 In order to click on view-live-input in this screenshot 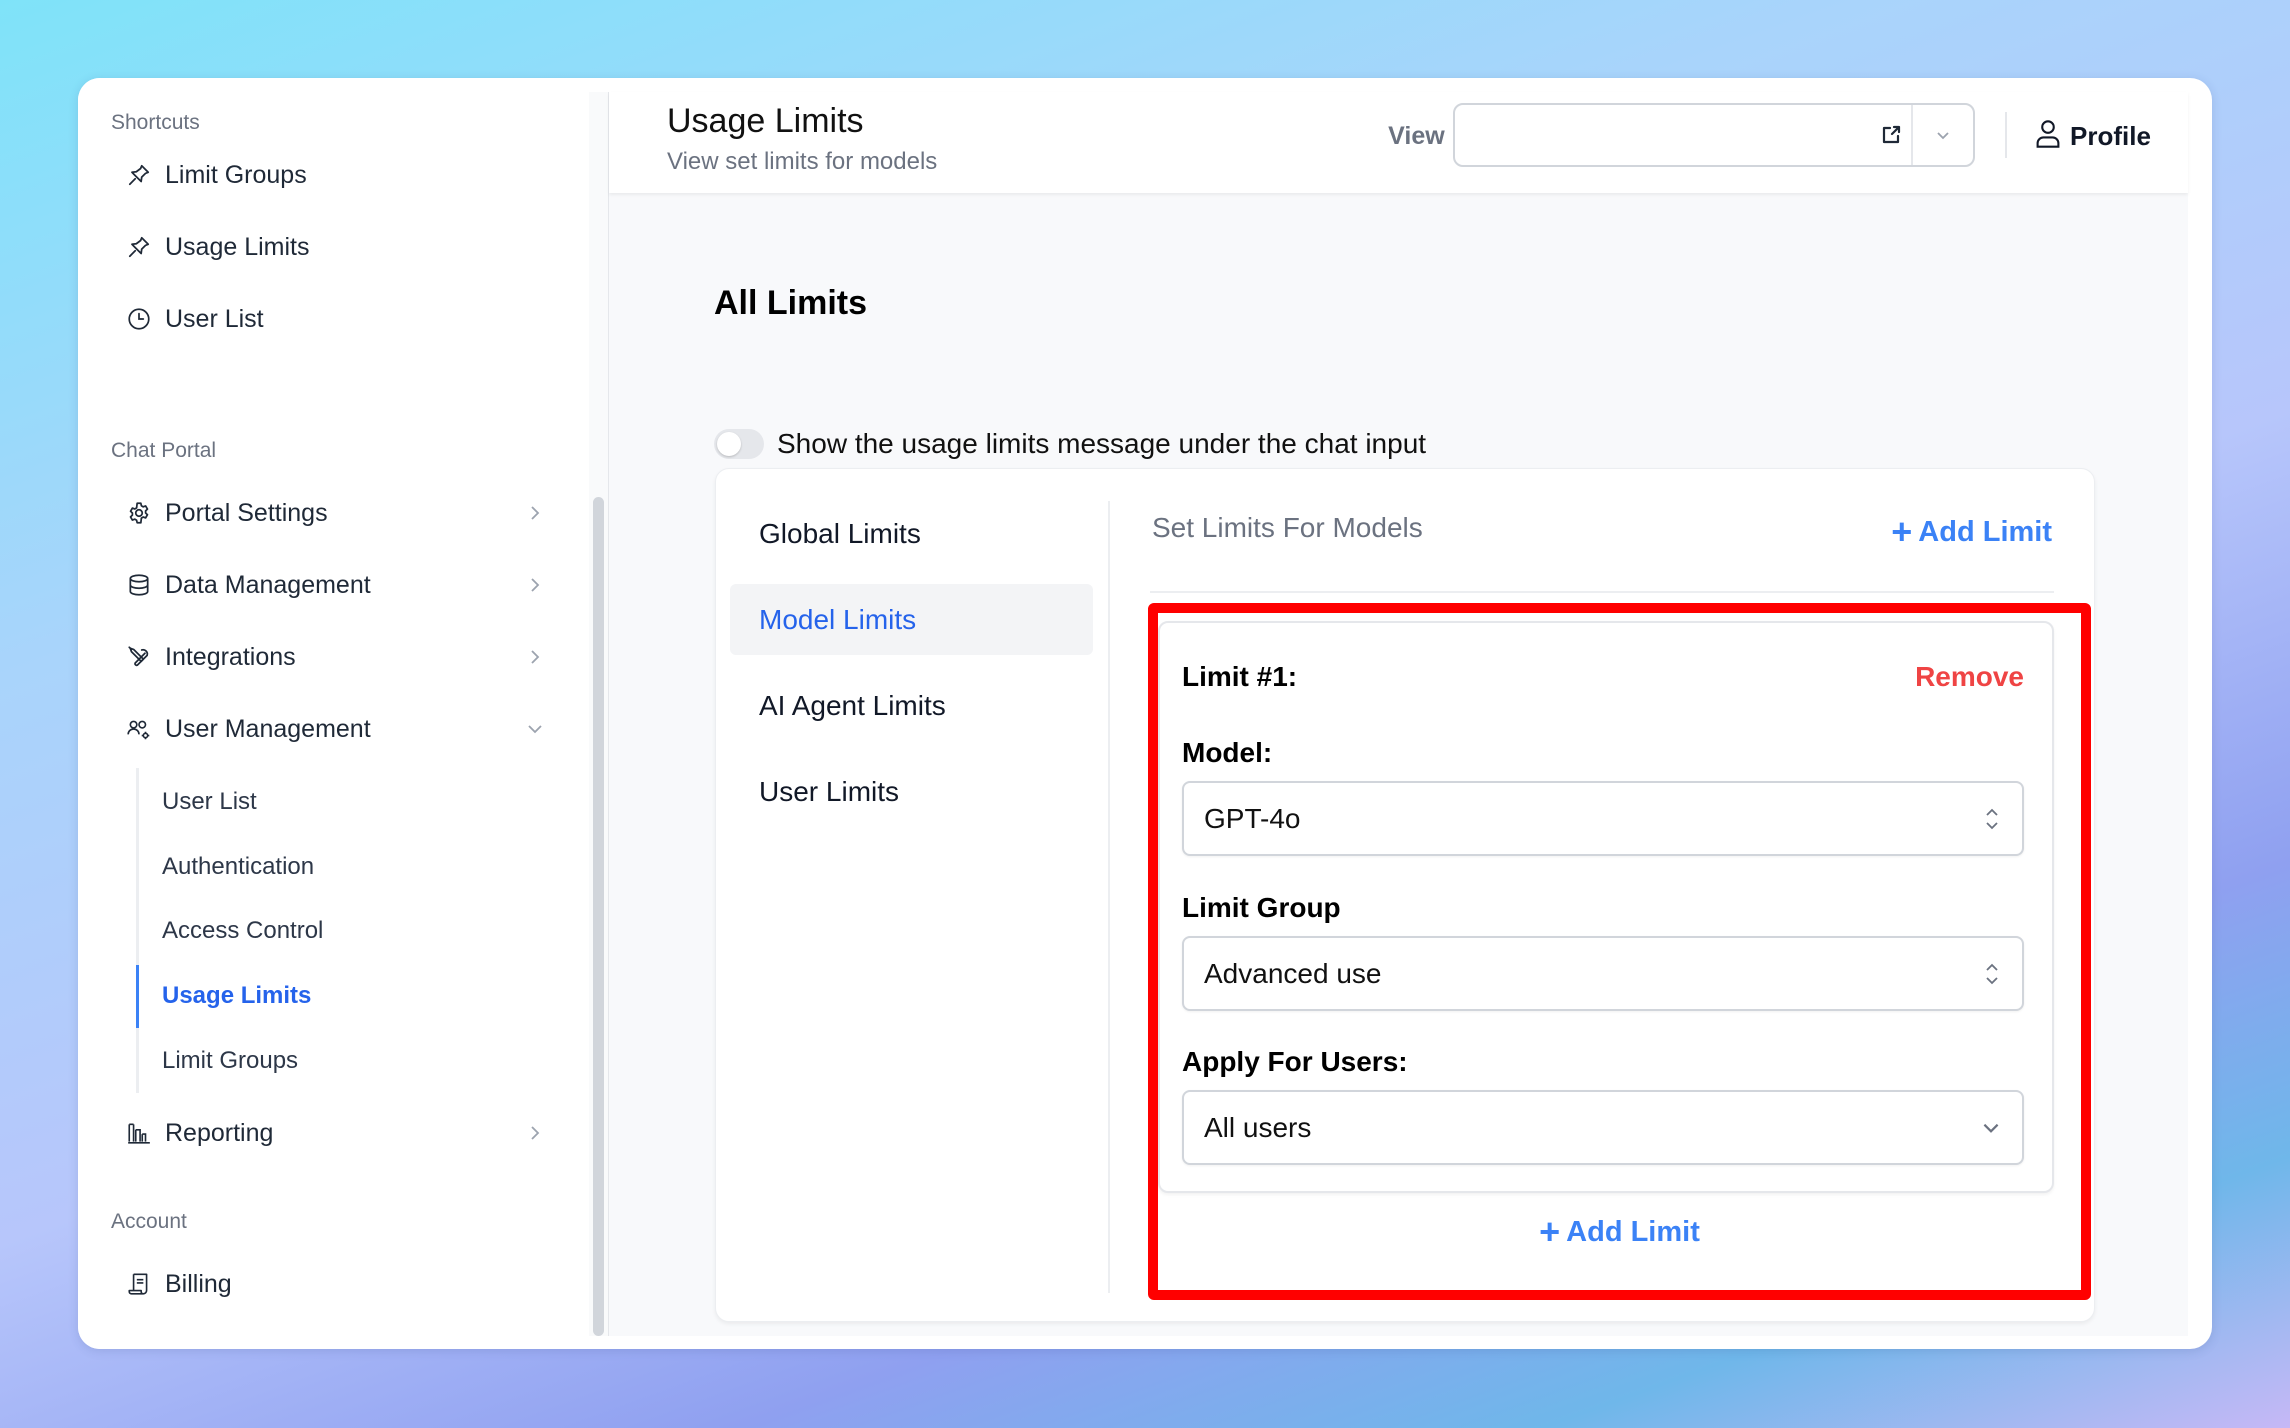, I will do `click(1663, 135)`.